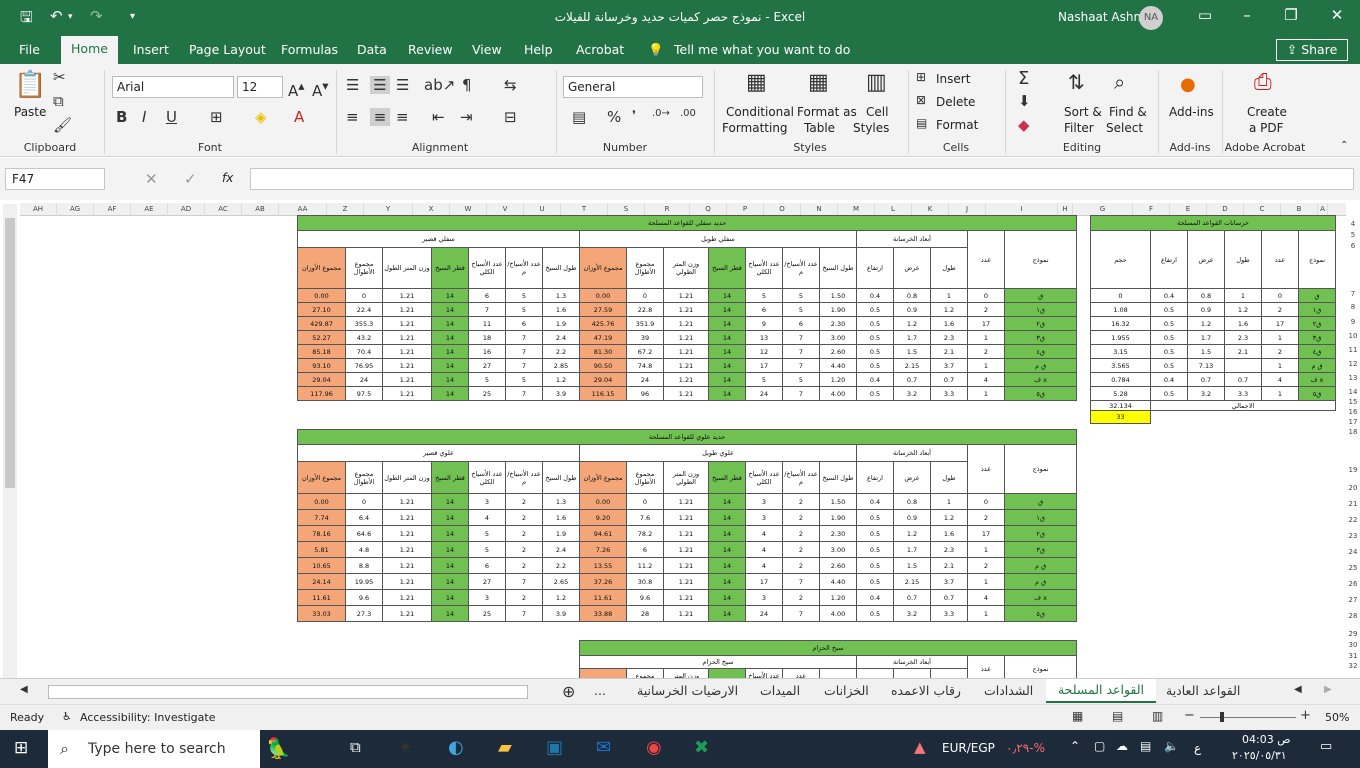  I want to click on row-header-cell: 11, so click(1353, 350).